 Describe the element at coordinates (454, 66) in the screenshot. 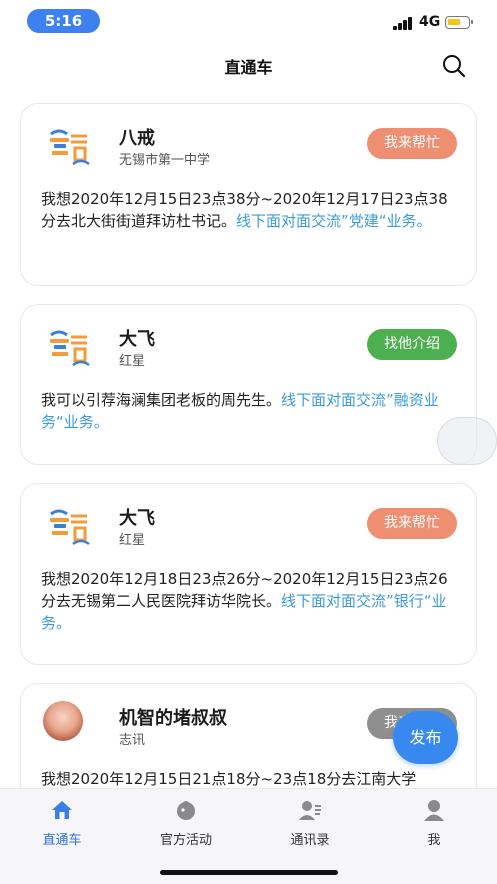

I see `search-icon` at that location.